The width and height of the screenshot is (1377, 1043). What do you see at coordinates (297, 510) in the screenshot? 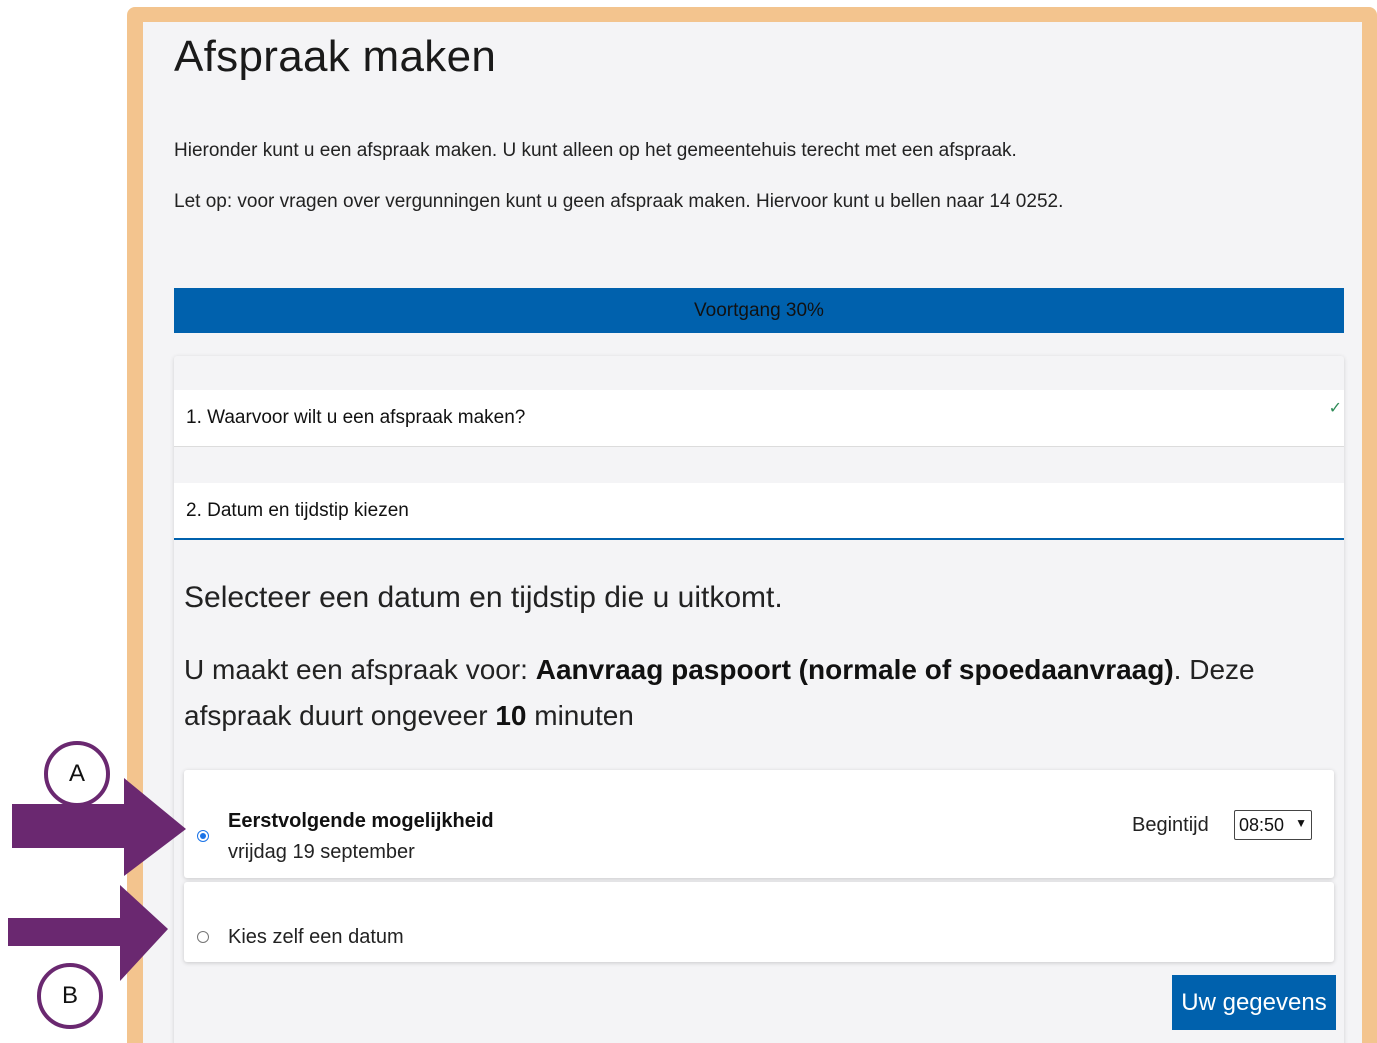
I see `step-2-label: 2. Datum en tijdstip kiezen` at bounding box center [297, 510].